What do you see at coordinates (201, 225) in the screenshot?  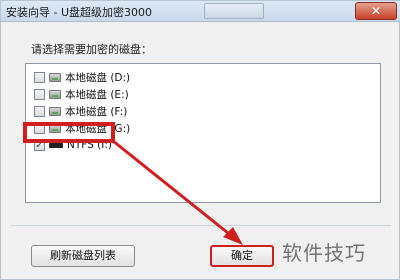 I see `divider` at bounding box center [201, 225].